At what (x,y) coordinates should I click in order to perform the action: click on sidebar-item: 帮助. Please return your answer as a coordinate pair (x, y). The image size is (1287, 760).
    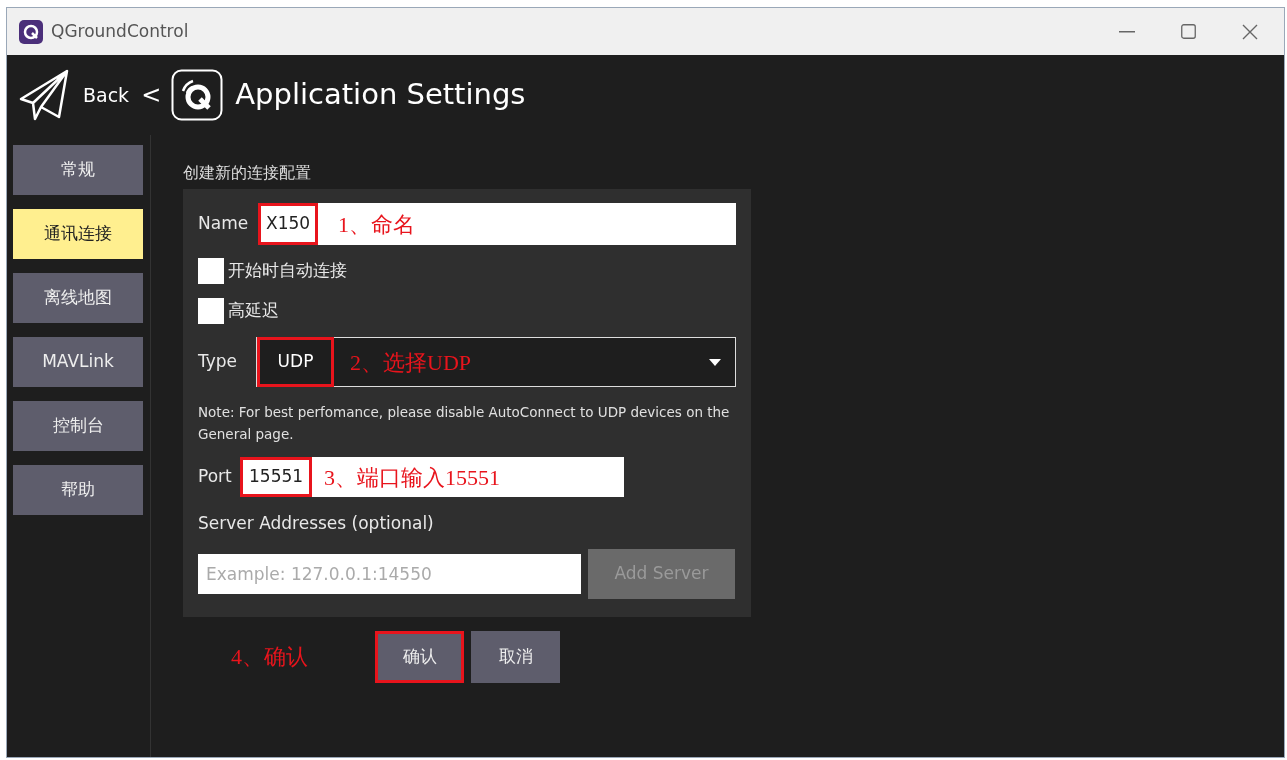
    Looking at the image, I should click on (78, 490).